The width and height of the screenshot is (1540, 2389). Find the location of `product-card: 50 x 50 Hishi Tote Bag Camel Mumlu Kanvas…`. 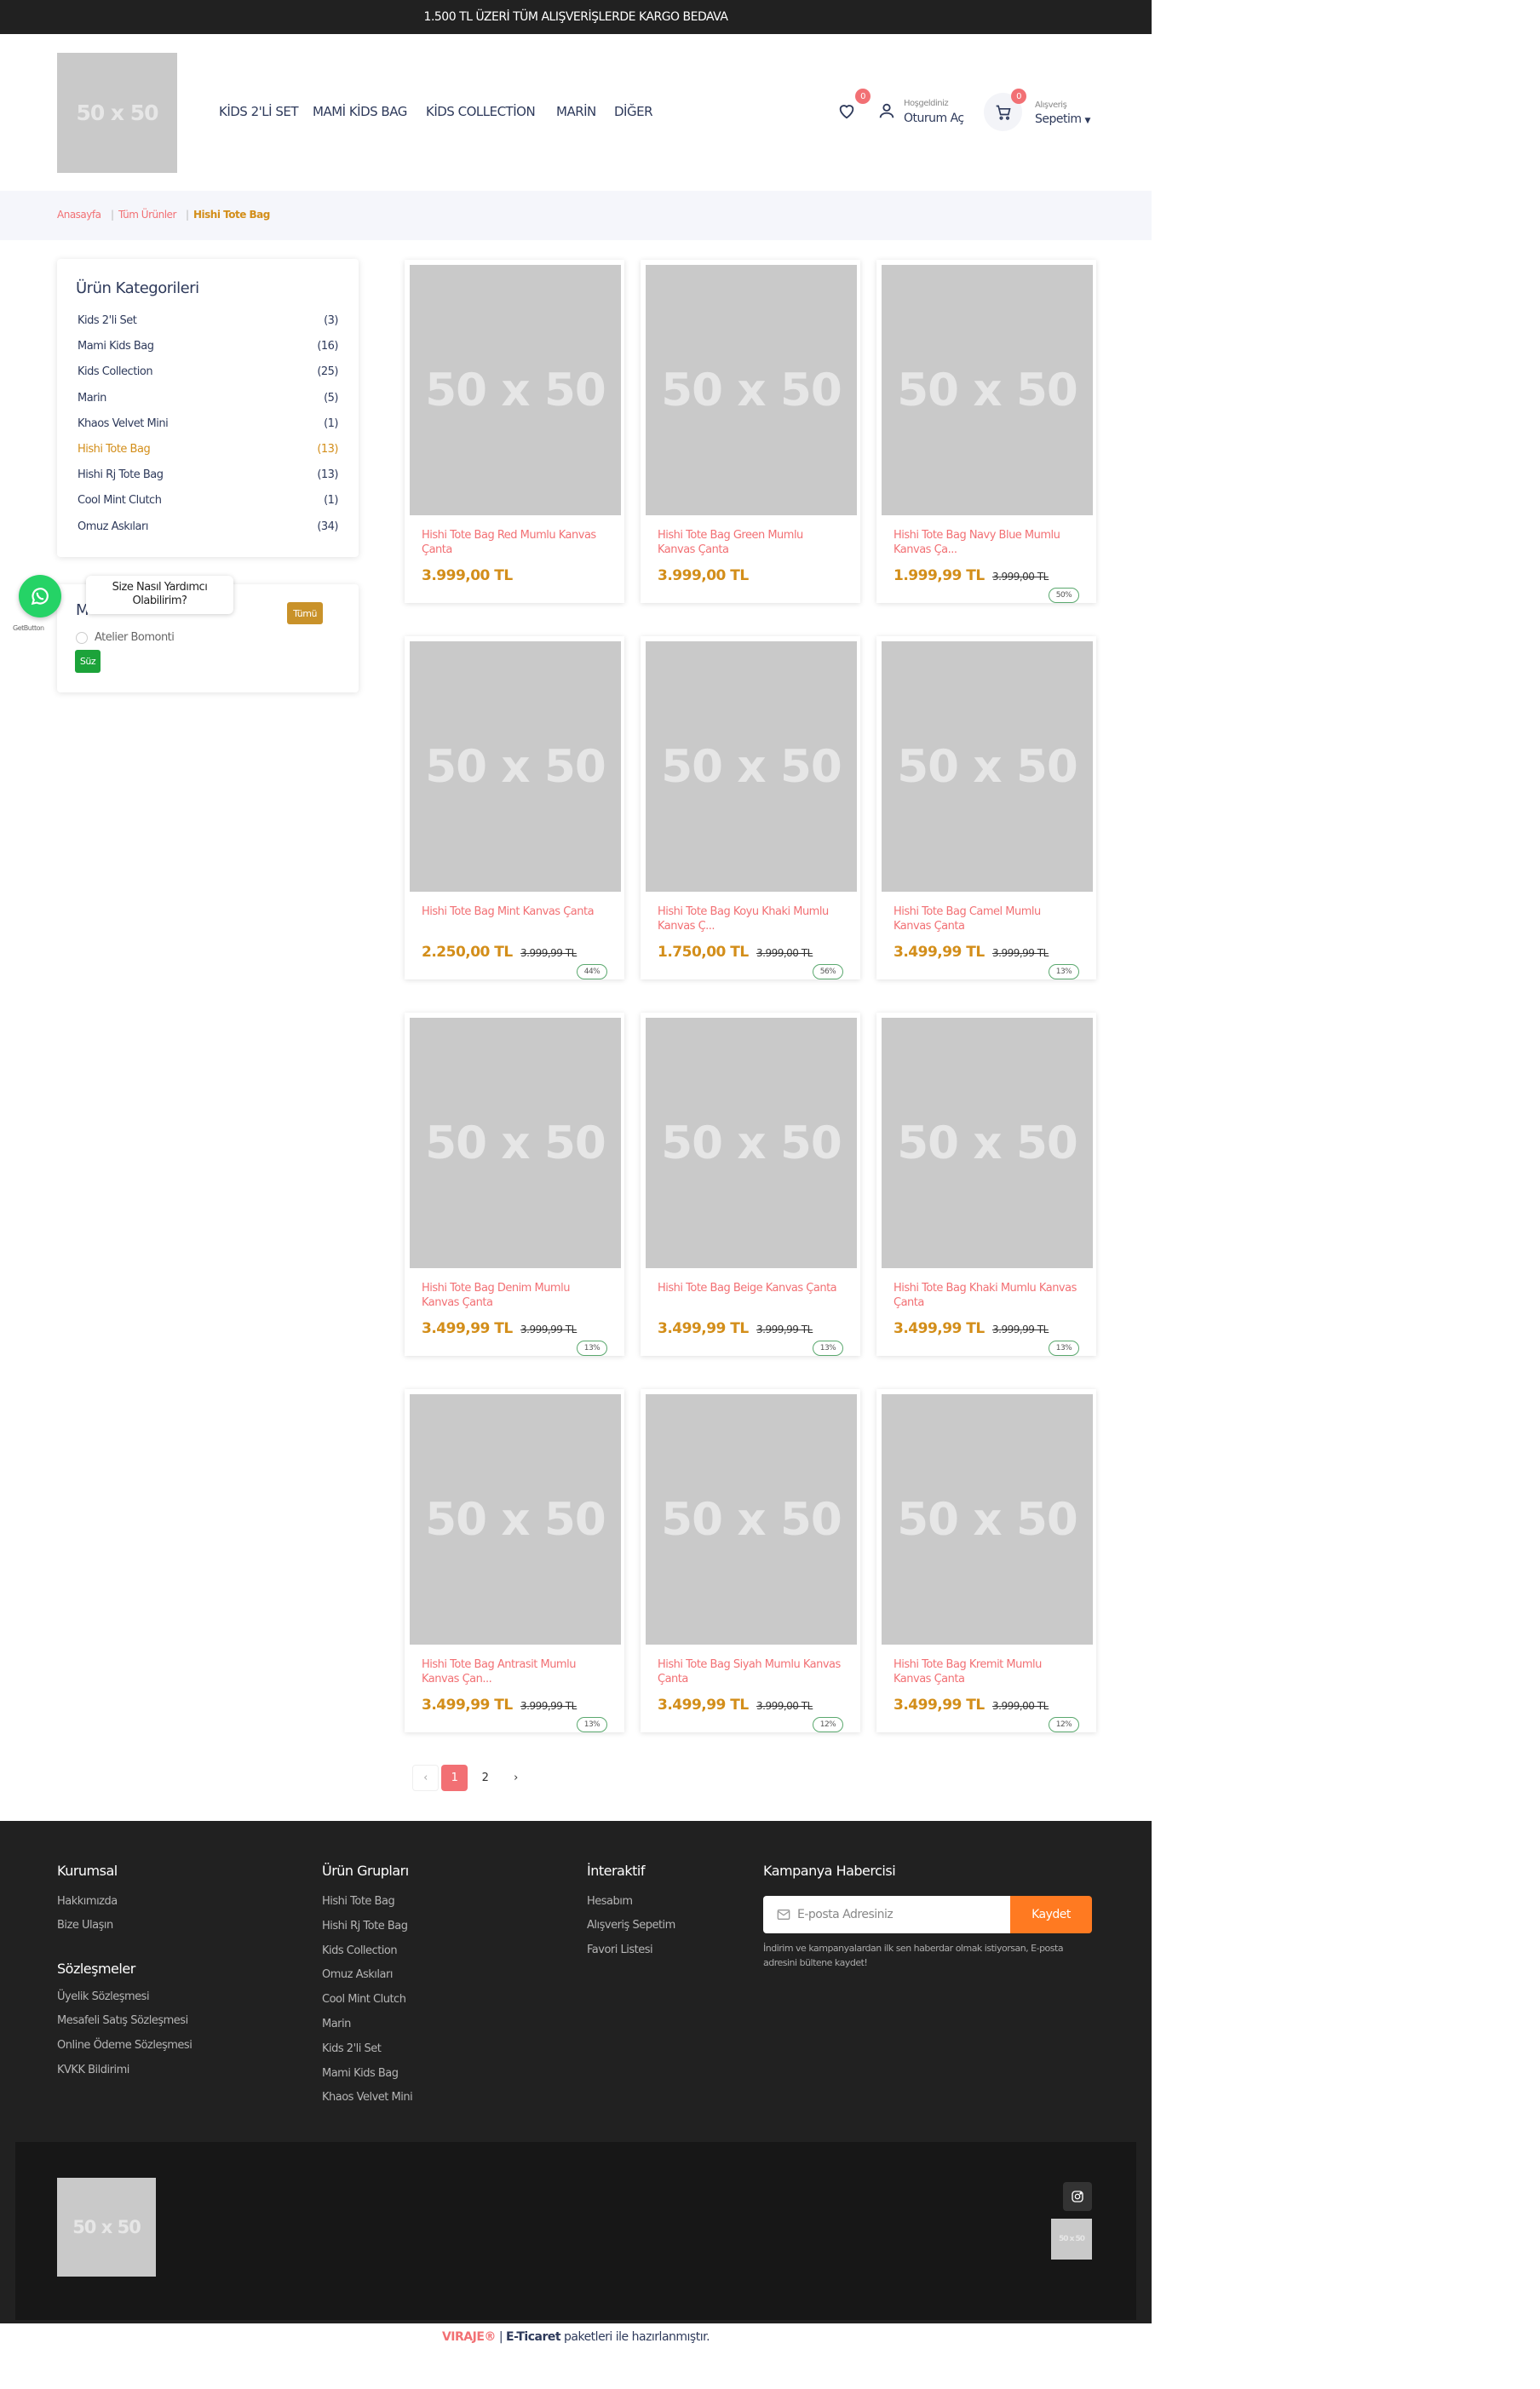

product-card: 50 x 50 Hishi Tote Bag Camel Mumlu Kanvas… is located at coordinates (986, 807).